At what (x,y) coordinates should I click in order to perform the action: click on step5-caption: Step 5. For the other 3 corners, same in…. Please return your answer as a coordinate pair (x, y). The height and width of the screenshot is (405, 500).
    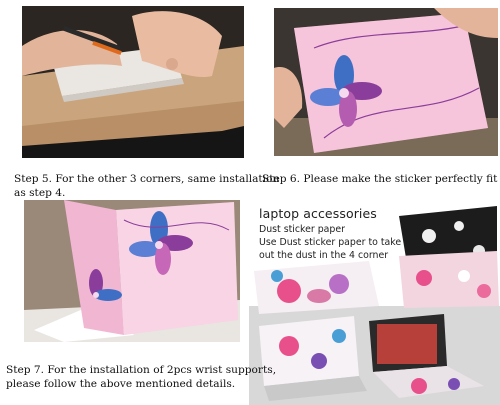
    Looking at the image, I should click on (146, 186).